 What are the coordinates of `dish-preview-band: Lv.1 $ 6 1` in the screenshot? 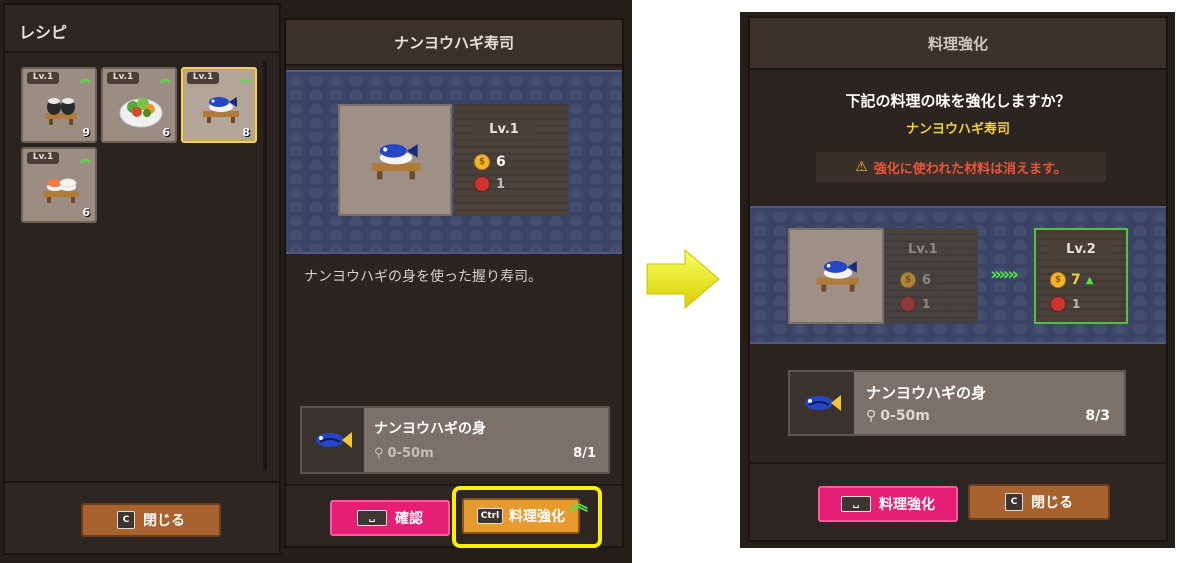 It's located at (454, 162).